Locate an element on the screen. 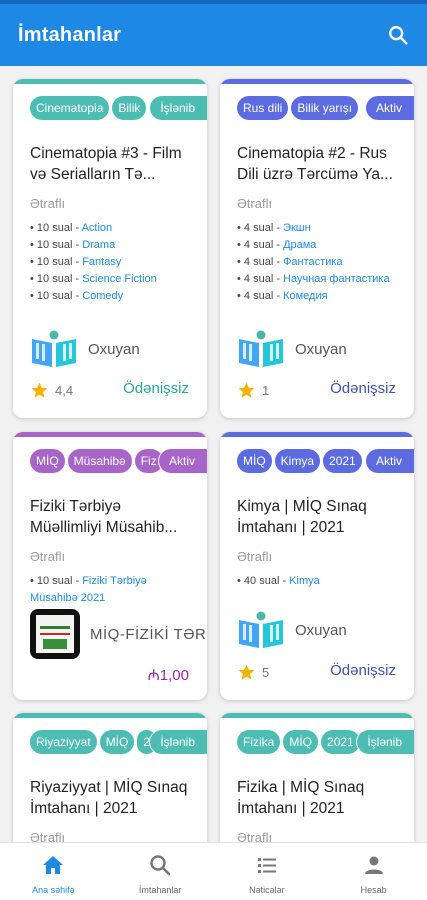 The image size is (427, 900). nav-home: Ana səhifə is located at coordinates (53, 871).